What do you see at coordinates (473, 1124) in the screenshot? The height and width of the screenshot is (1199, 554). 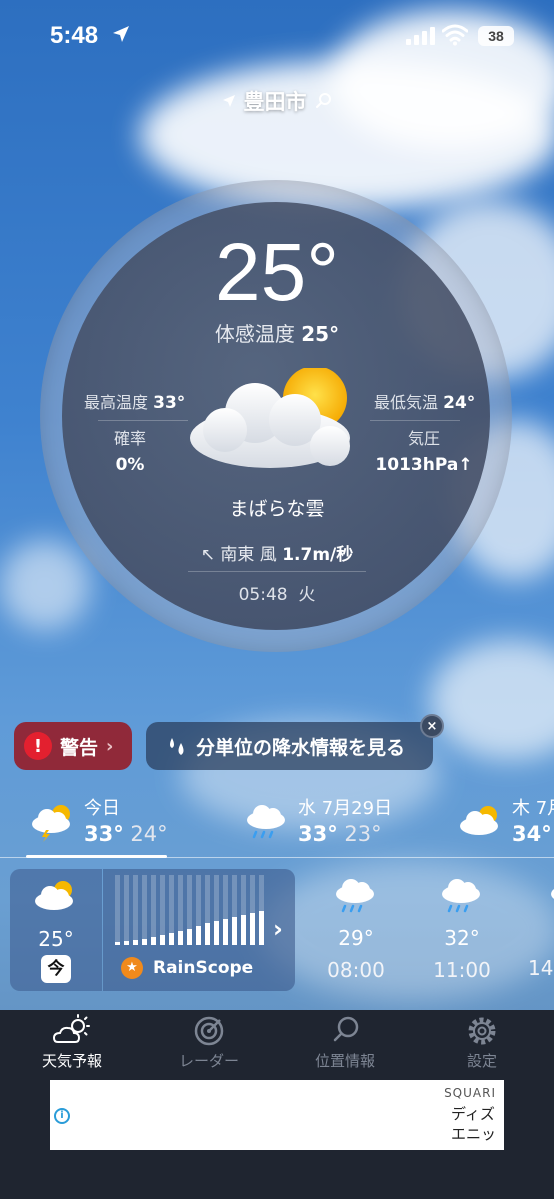 I see `ad-text: ディズ エニッ` at bounding box center [473, 1124].